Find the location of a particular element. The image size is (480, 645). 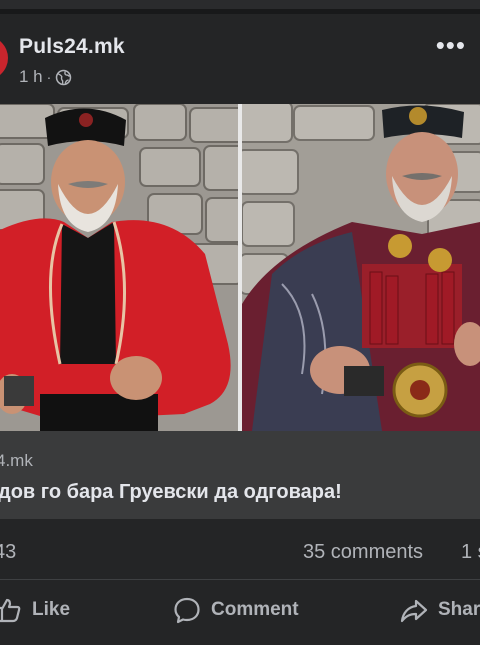

post-meta: 1 h · is located at coordinates (45, 77).